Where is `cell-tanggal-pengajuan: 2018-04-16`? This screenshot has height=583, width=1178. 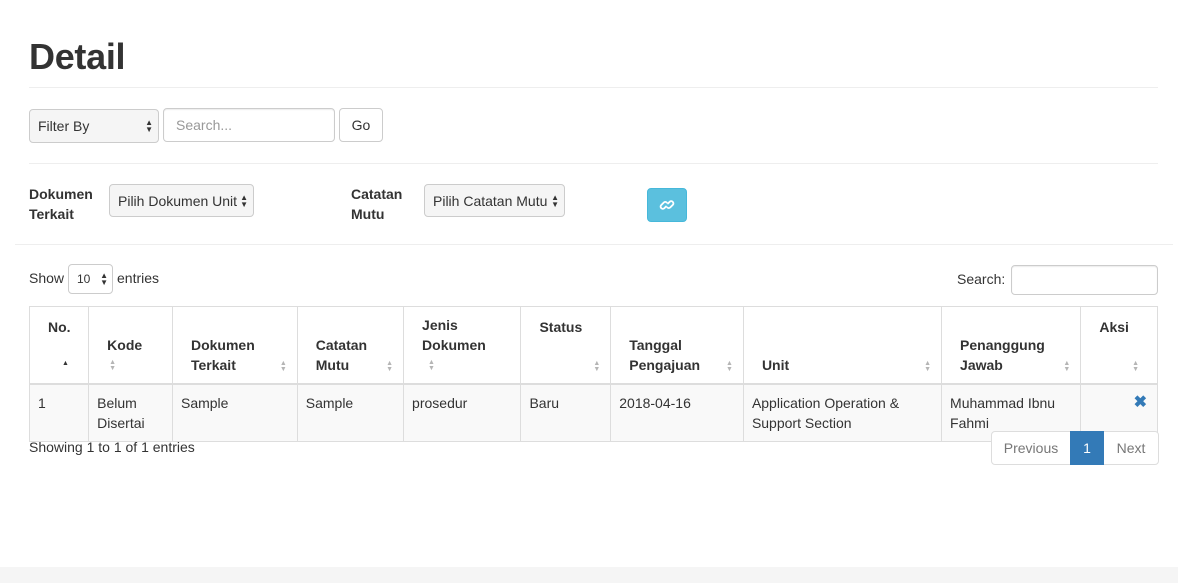
cell-tanggal-pengajuan: 2018-04-16 is located at coordinates (677, 412).